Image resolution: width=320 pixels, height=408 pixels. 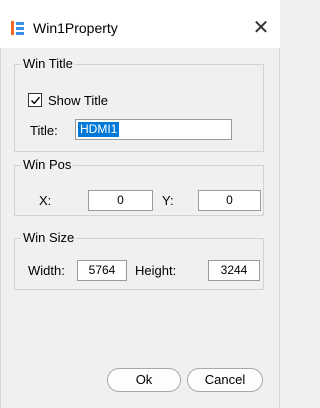 What do you see at coordinates (225, 380) in the screenshot?
I see `cancel-button: Cancel` at bounding box center [225, 380].